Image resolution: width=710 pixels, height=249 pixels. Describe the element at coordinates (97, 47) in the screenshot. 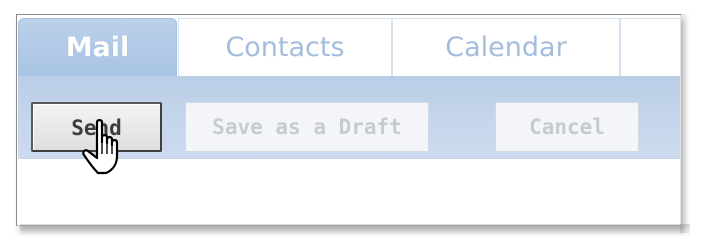

I see `tab-mail: Mail` at that location.